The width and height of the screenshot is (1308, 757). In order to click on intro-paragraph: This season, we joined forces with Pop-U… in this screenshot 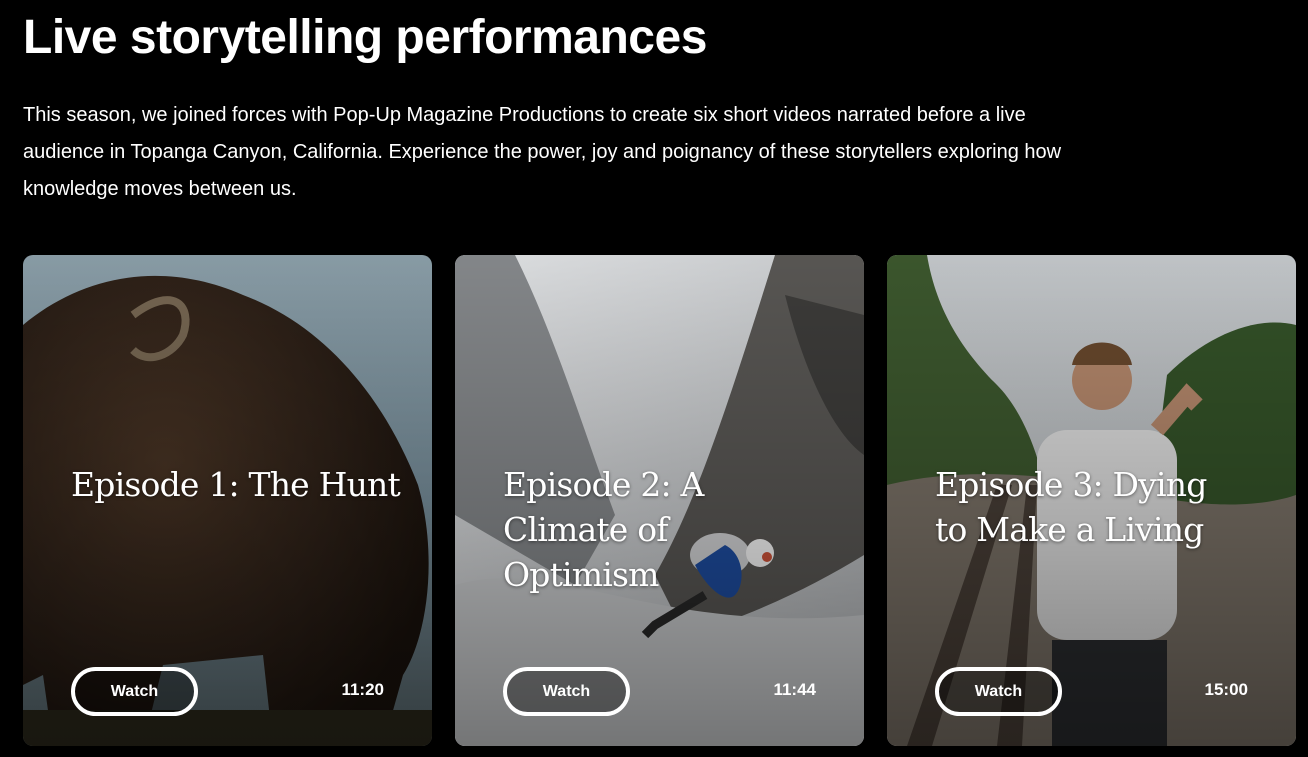, I will do `click(542, 152)`.